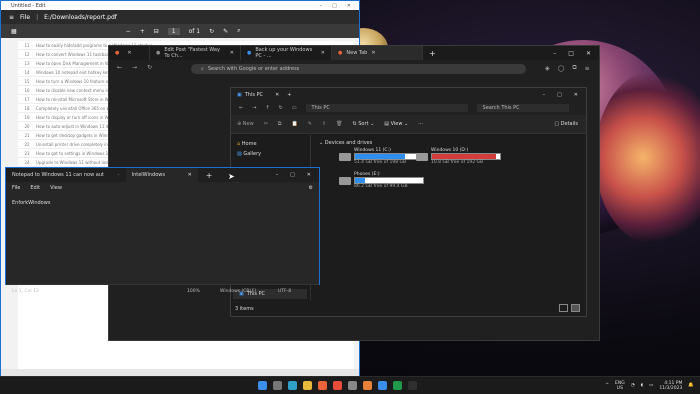 The image size is (700, 394). Describe the element at coordinates (281, 108) in the screenshot. I see `refresh-icon: ↻` at that location.